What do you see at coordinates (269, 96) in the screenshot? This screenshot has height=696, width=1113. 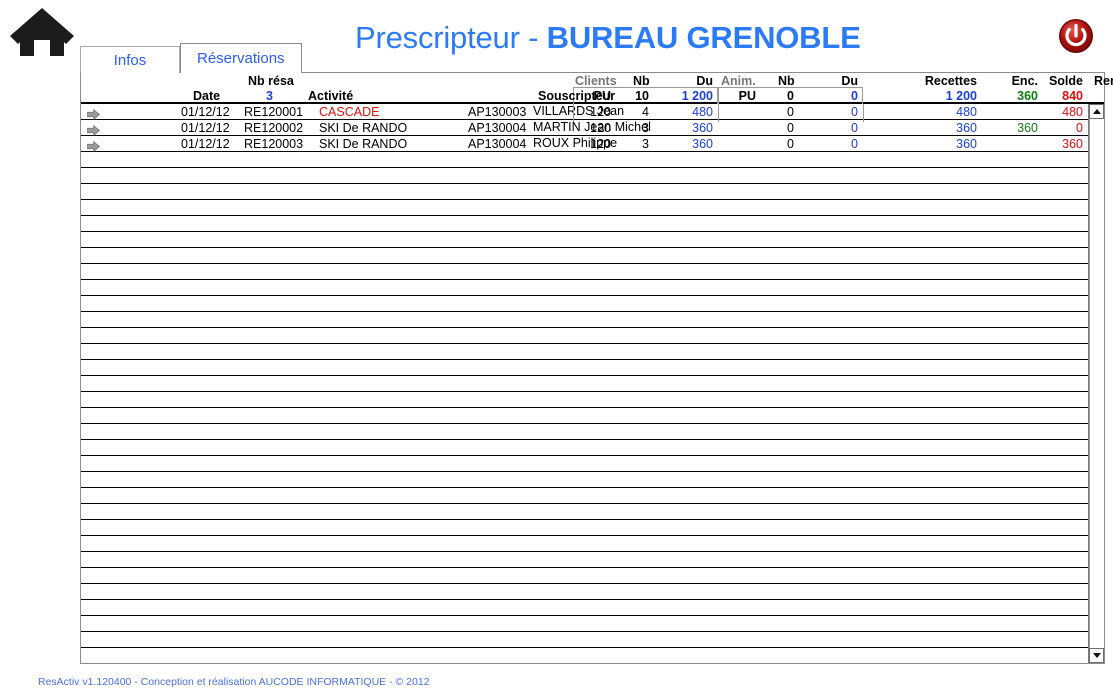 I see `total-nb-resa: 3` at bounding box center [269, 96].